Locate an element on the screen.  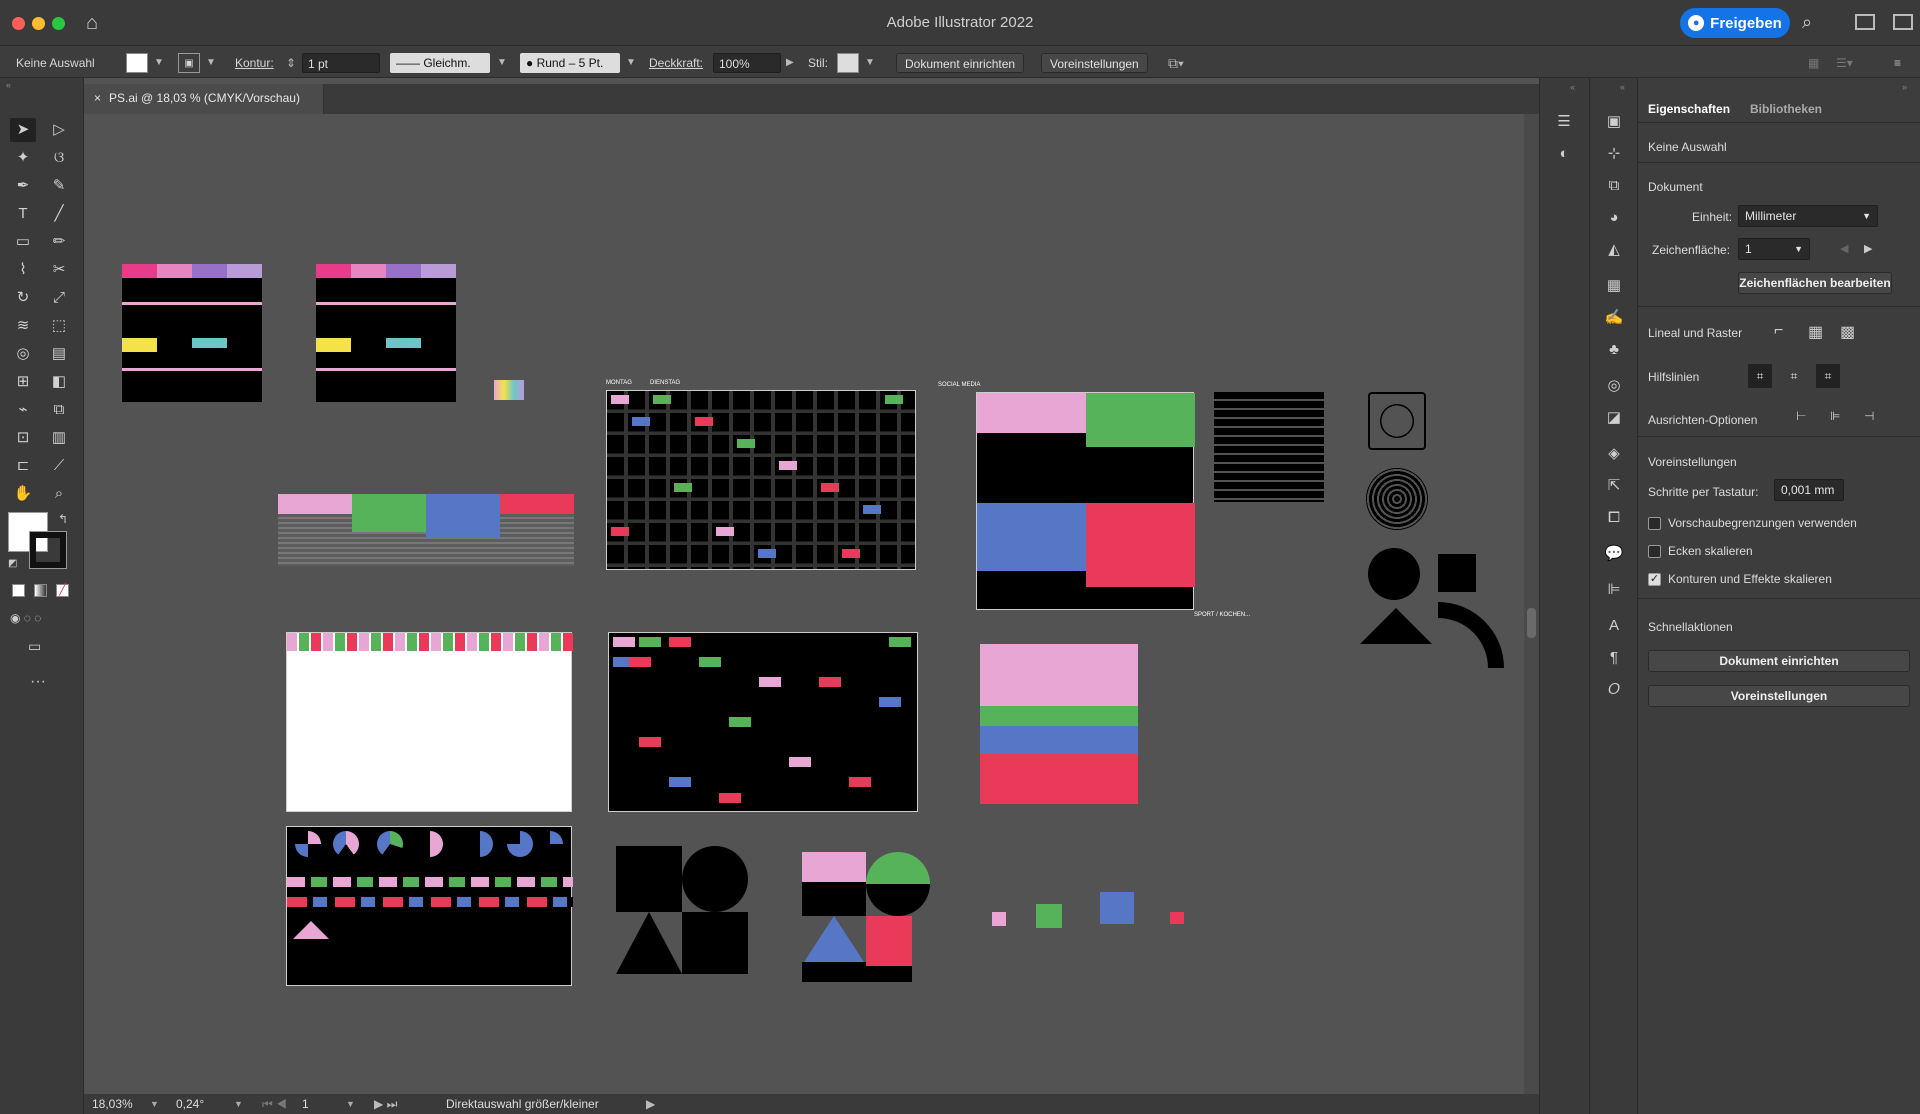
artwork-arc-shape is located at coordinates (1471, 635).